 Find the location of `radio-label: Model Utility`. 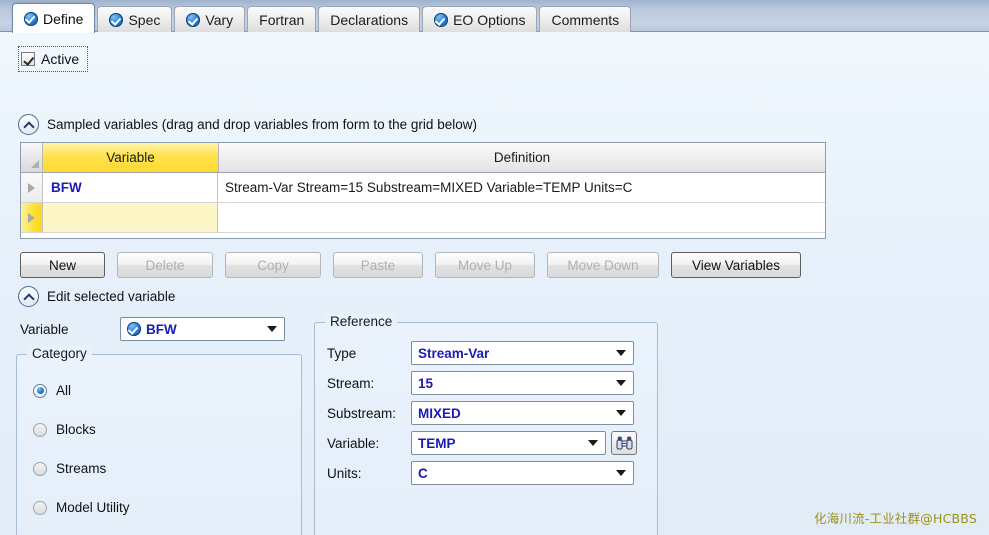

radio-label: Model Utility is located at coordinates (93, 507).